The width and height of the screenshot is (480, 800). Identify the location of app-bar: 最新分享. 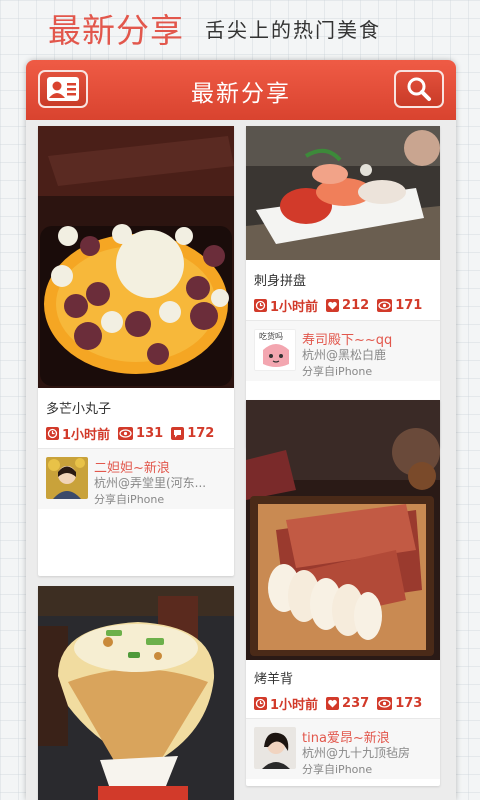
(241, 90).